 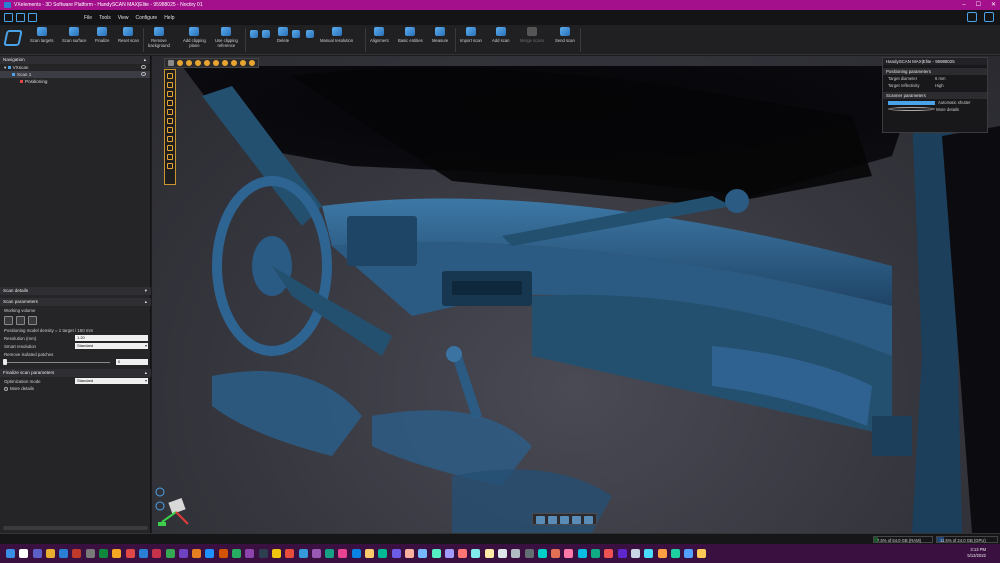 I want to click on transparency-icon, so click(x=576, y=520).